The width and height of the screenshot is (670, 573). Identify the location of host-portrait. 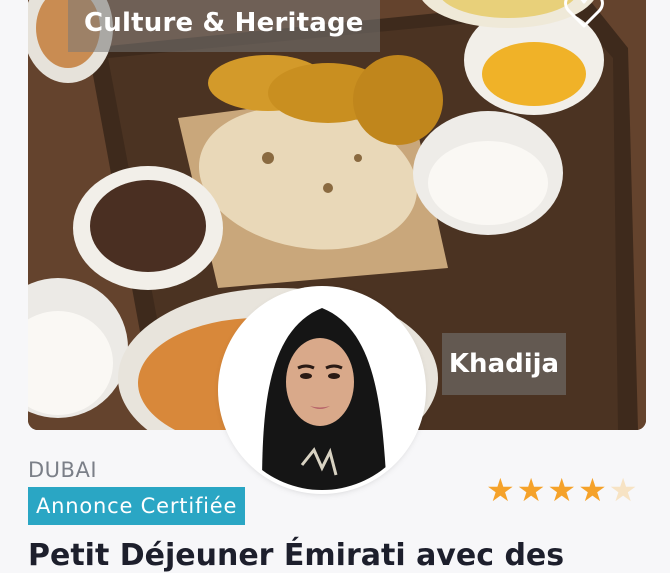
(322, 390).